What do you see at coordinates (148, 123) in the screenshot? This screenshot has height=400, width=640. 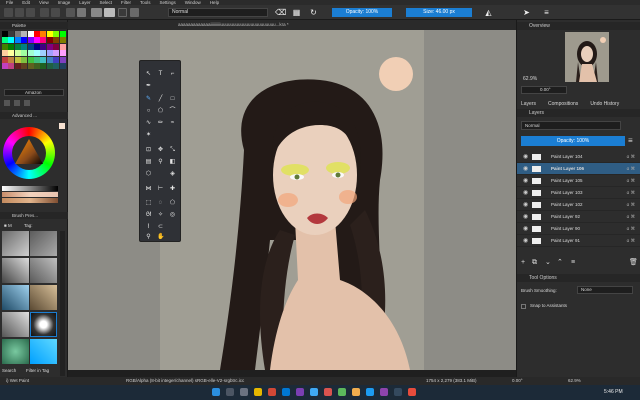 I see `bezier-tool-icon: ∿` at bounding box center [148, 123].